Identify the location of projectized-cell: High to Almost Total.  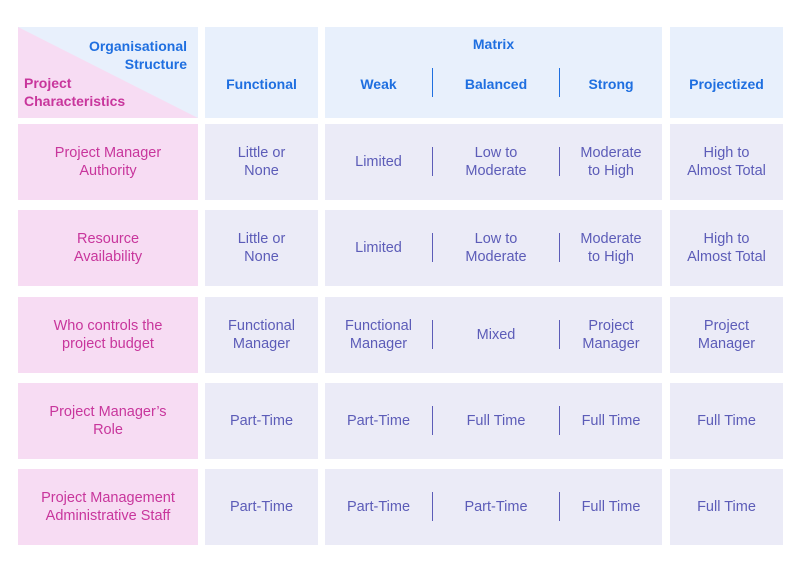
(726, 162).